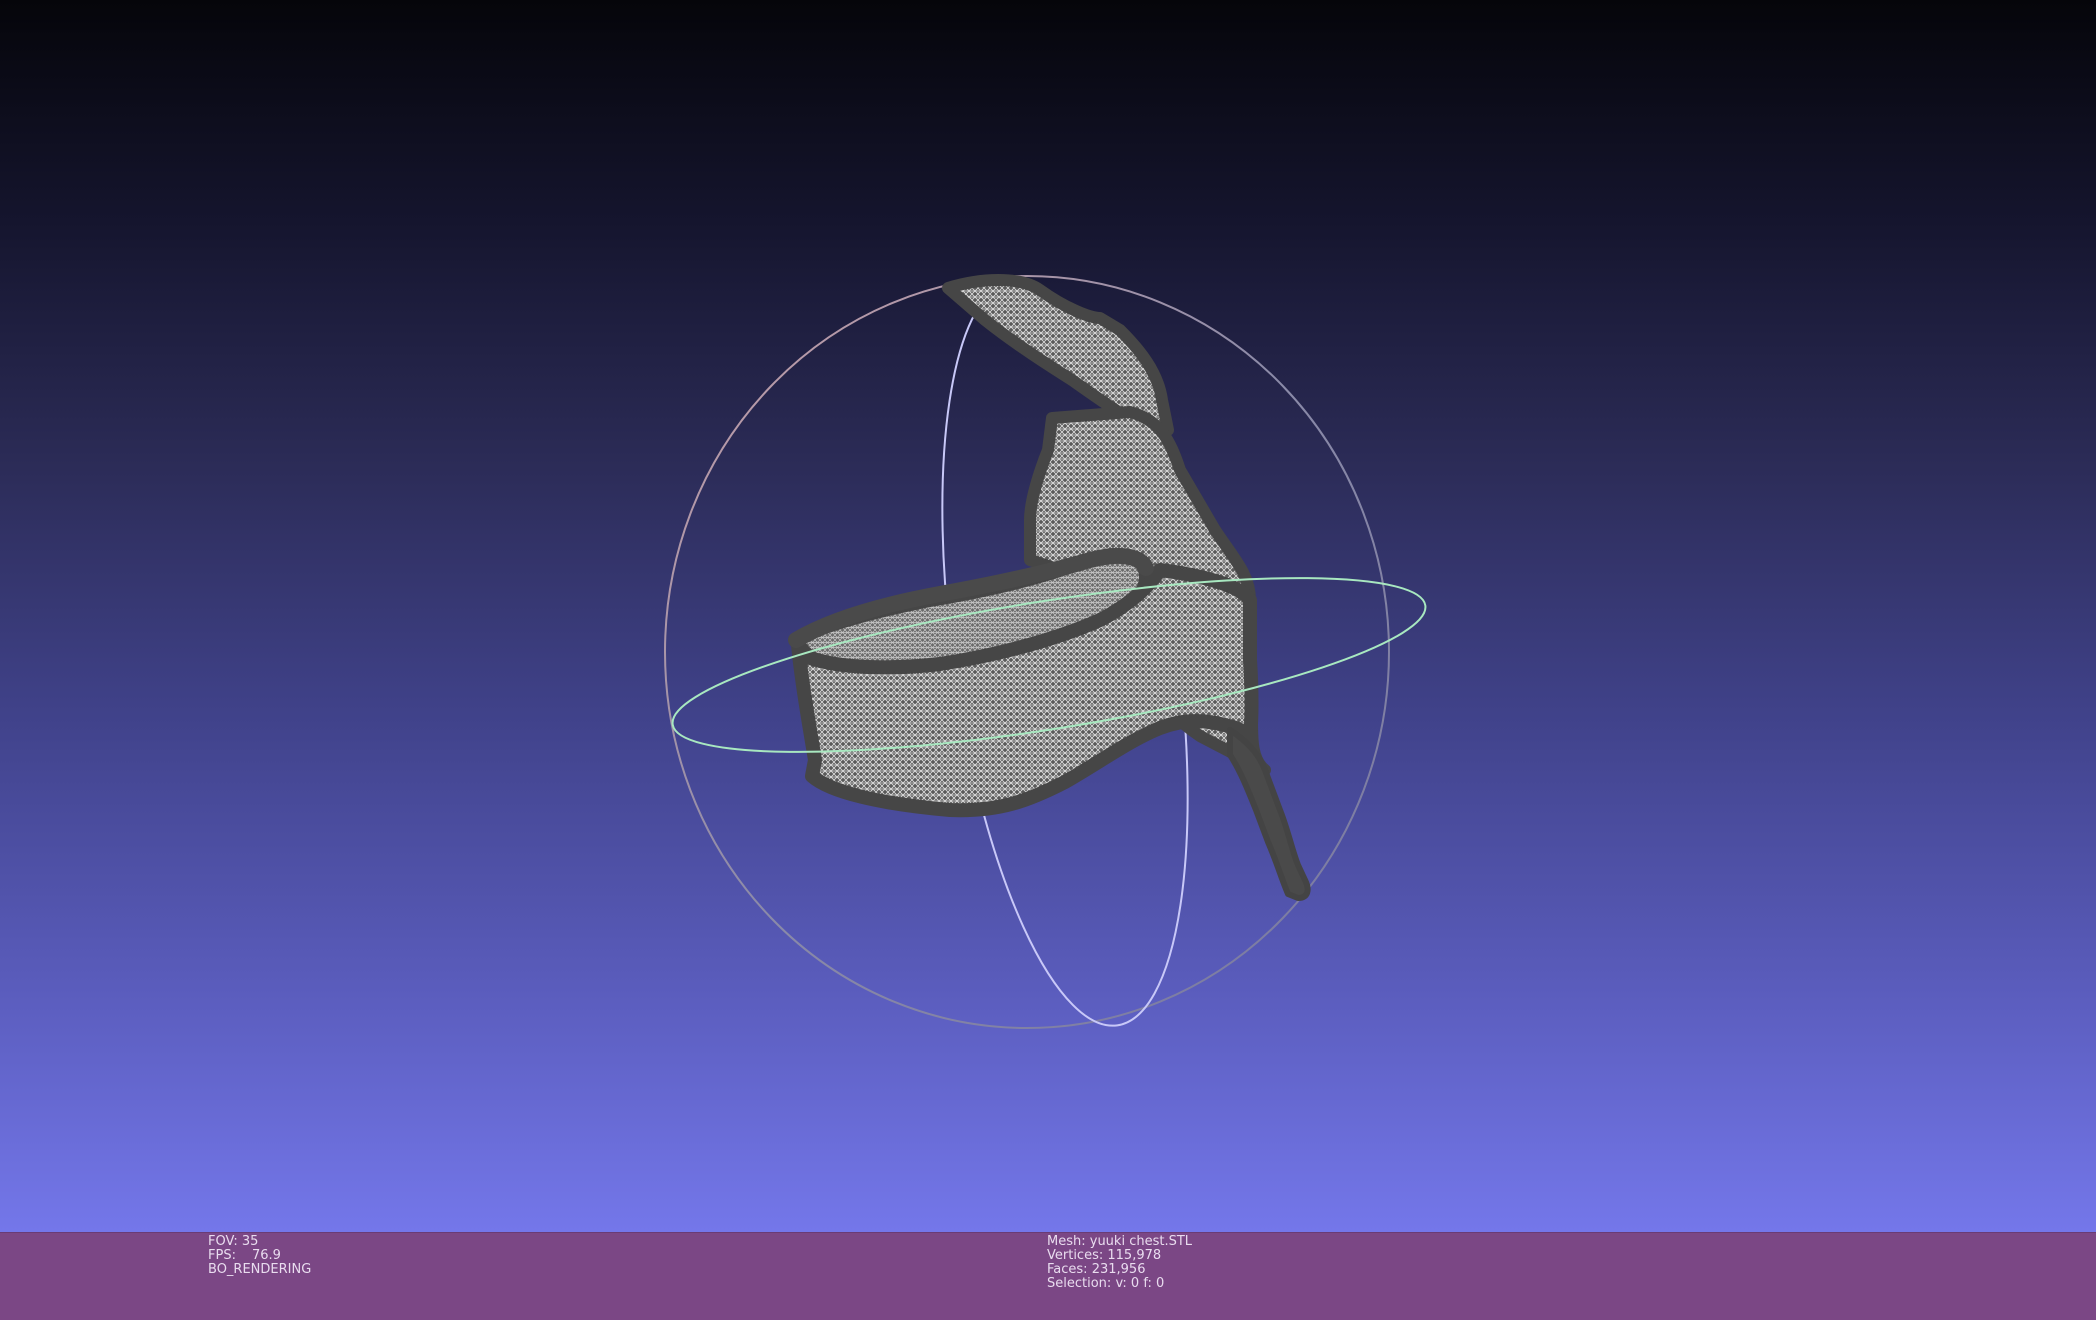  What do you see at coordinates (250, 1241) in the screenshot?
I see `fov-value: 35` at bounding box center [250, 1241].